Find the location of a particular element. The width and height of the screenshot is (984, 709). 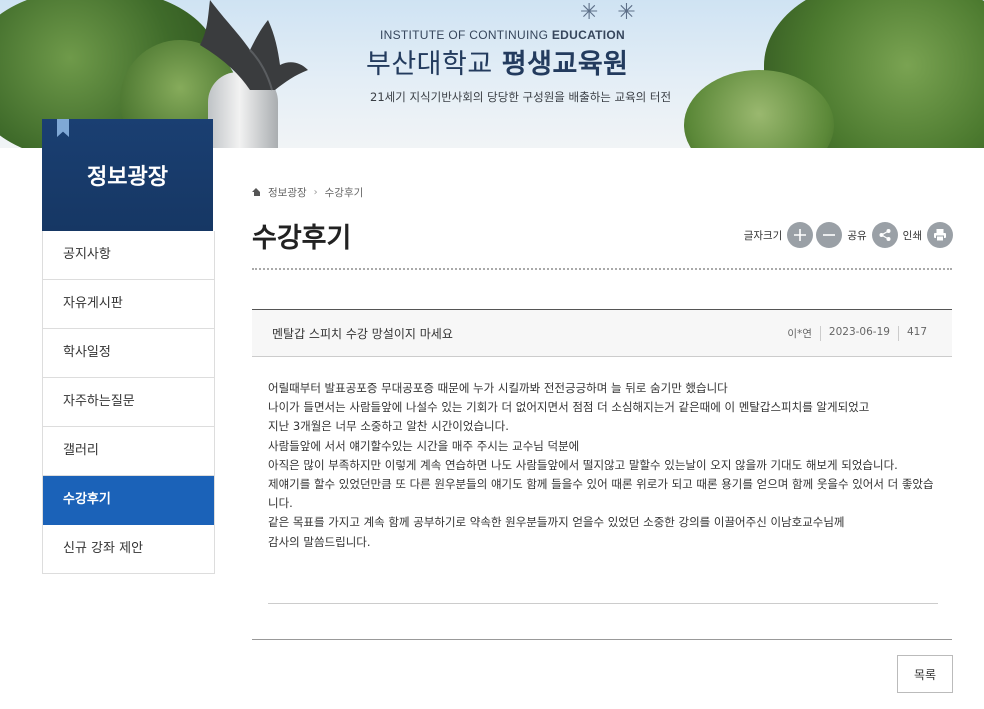

share-icon is located at coordinates (885, 235).